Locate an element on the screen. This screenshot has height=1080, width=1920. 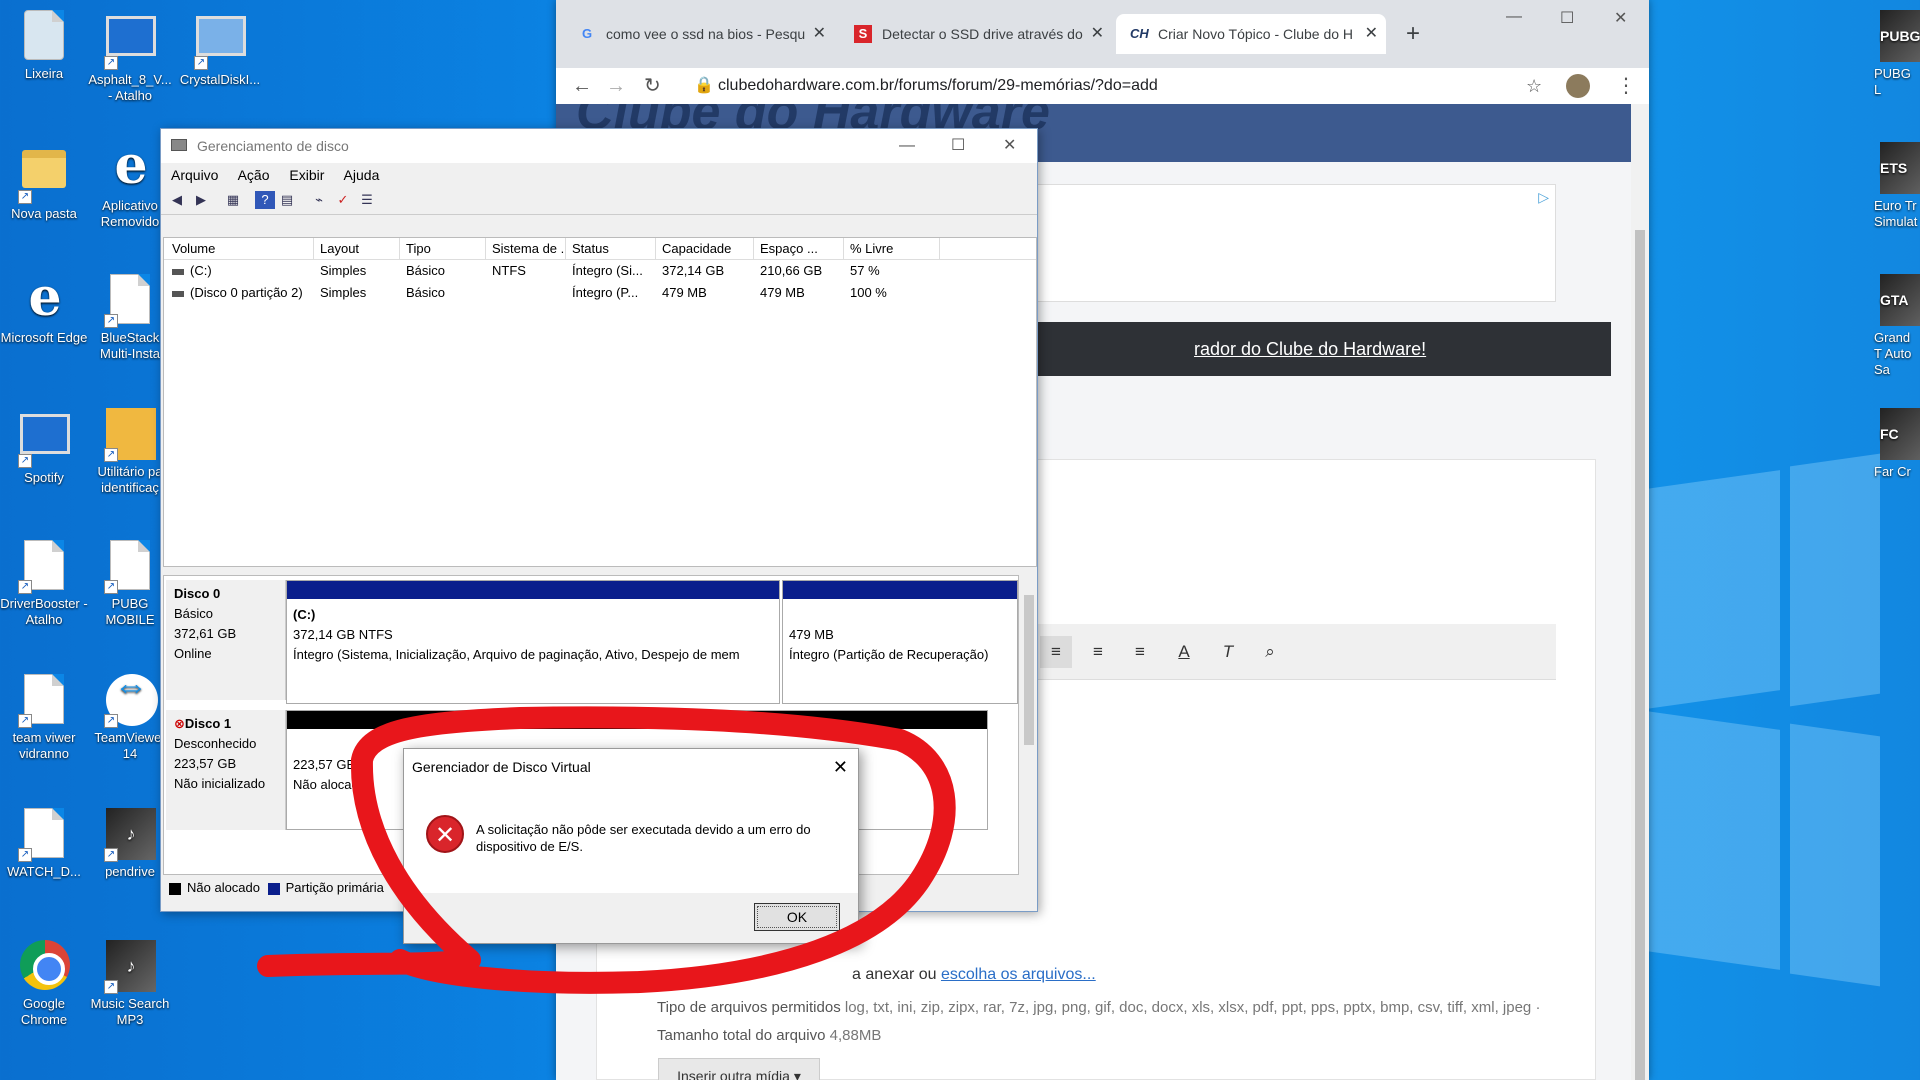
desktop-icon-spotify: ↗ Spotify is located at coordinates (44, 447).